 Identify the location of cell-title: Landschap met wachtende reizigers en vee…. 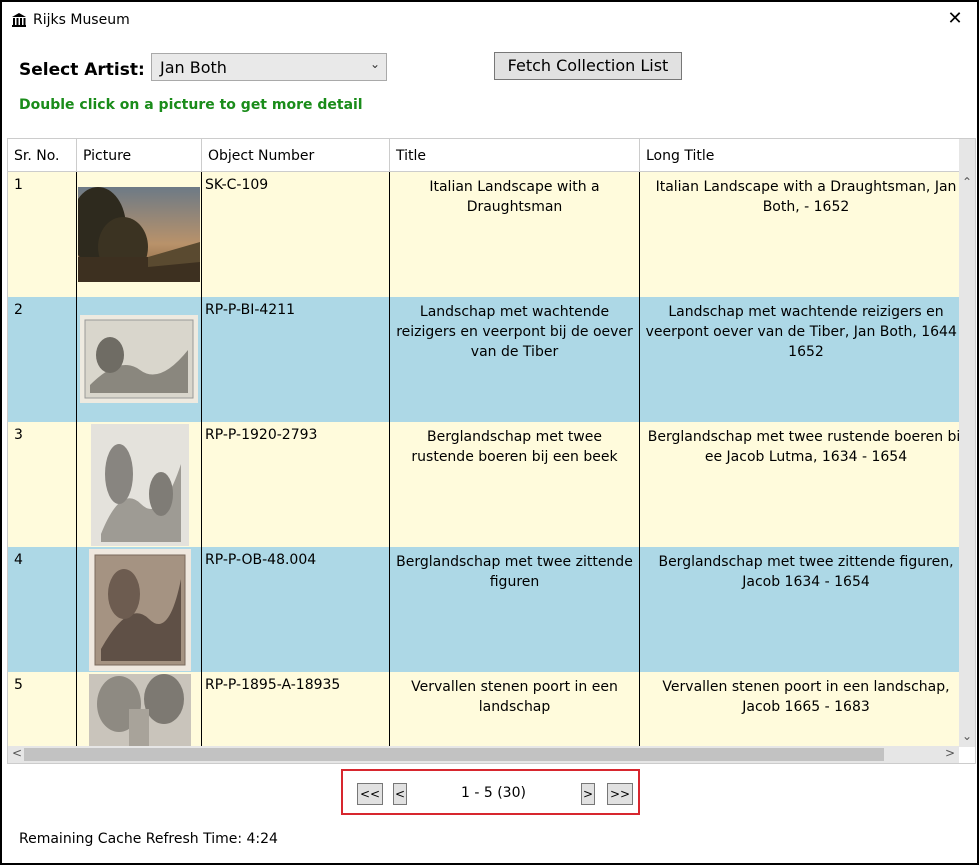
(515, 359).